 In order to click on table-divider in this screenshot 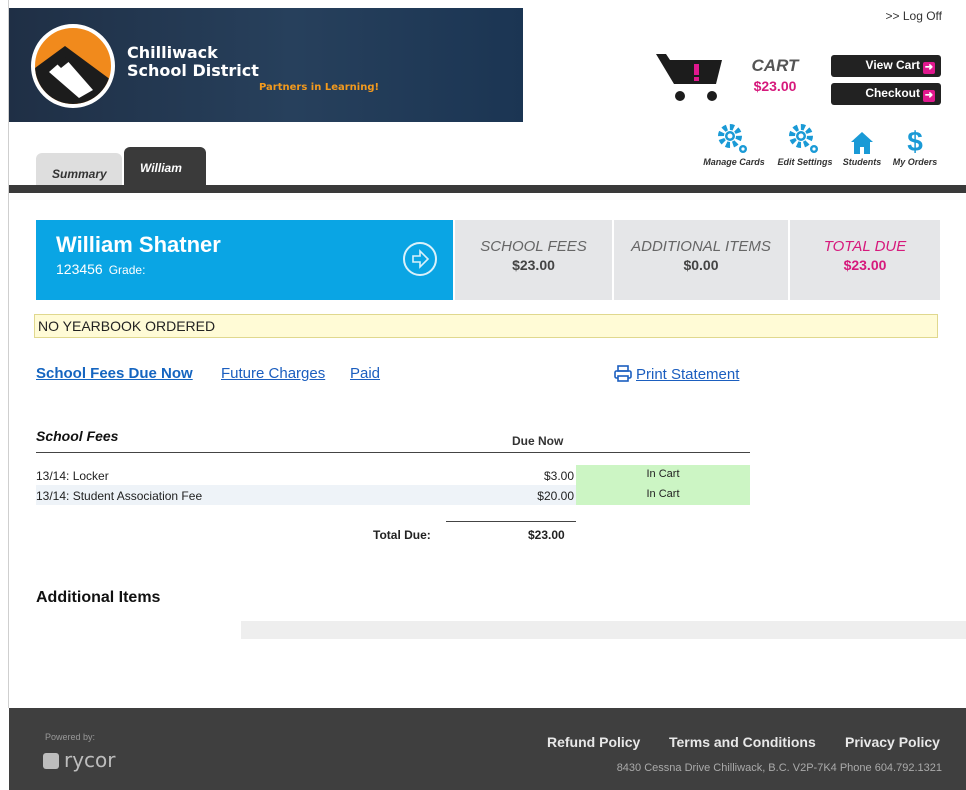, I will do `click(393, 452)`.